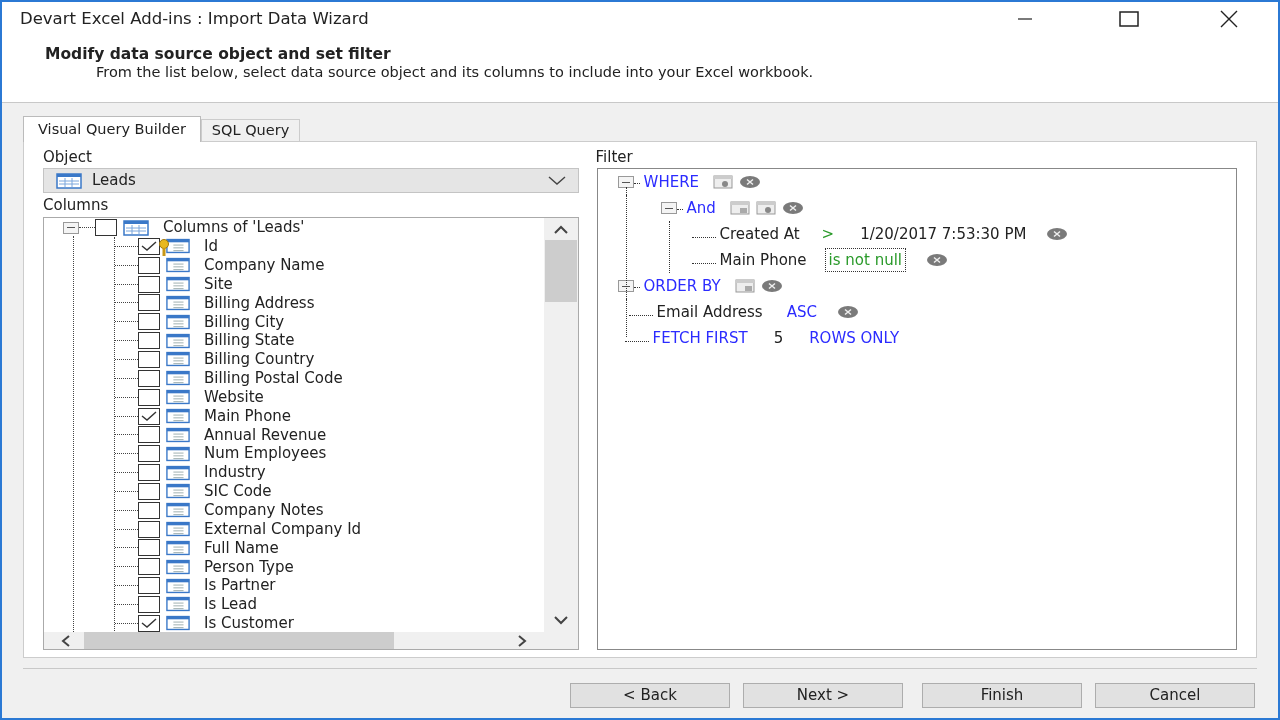  What do you see at coordinates (854, 338) in the screenshot?
I see `clause-keyword: ROWS ONLY` at bounding box center [854, 338].